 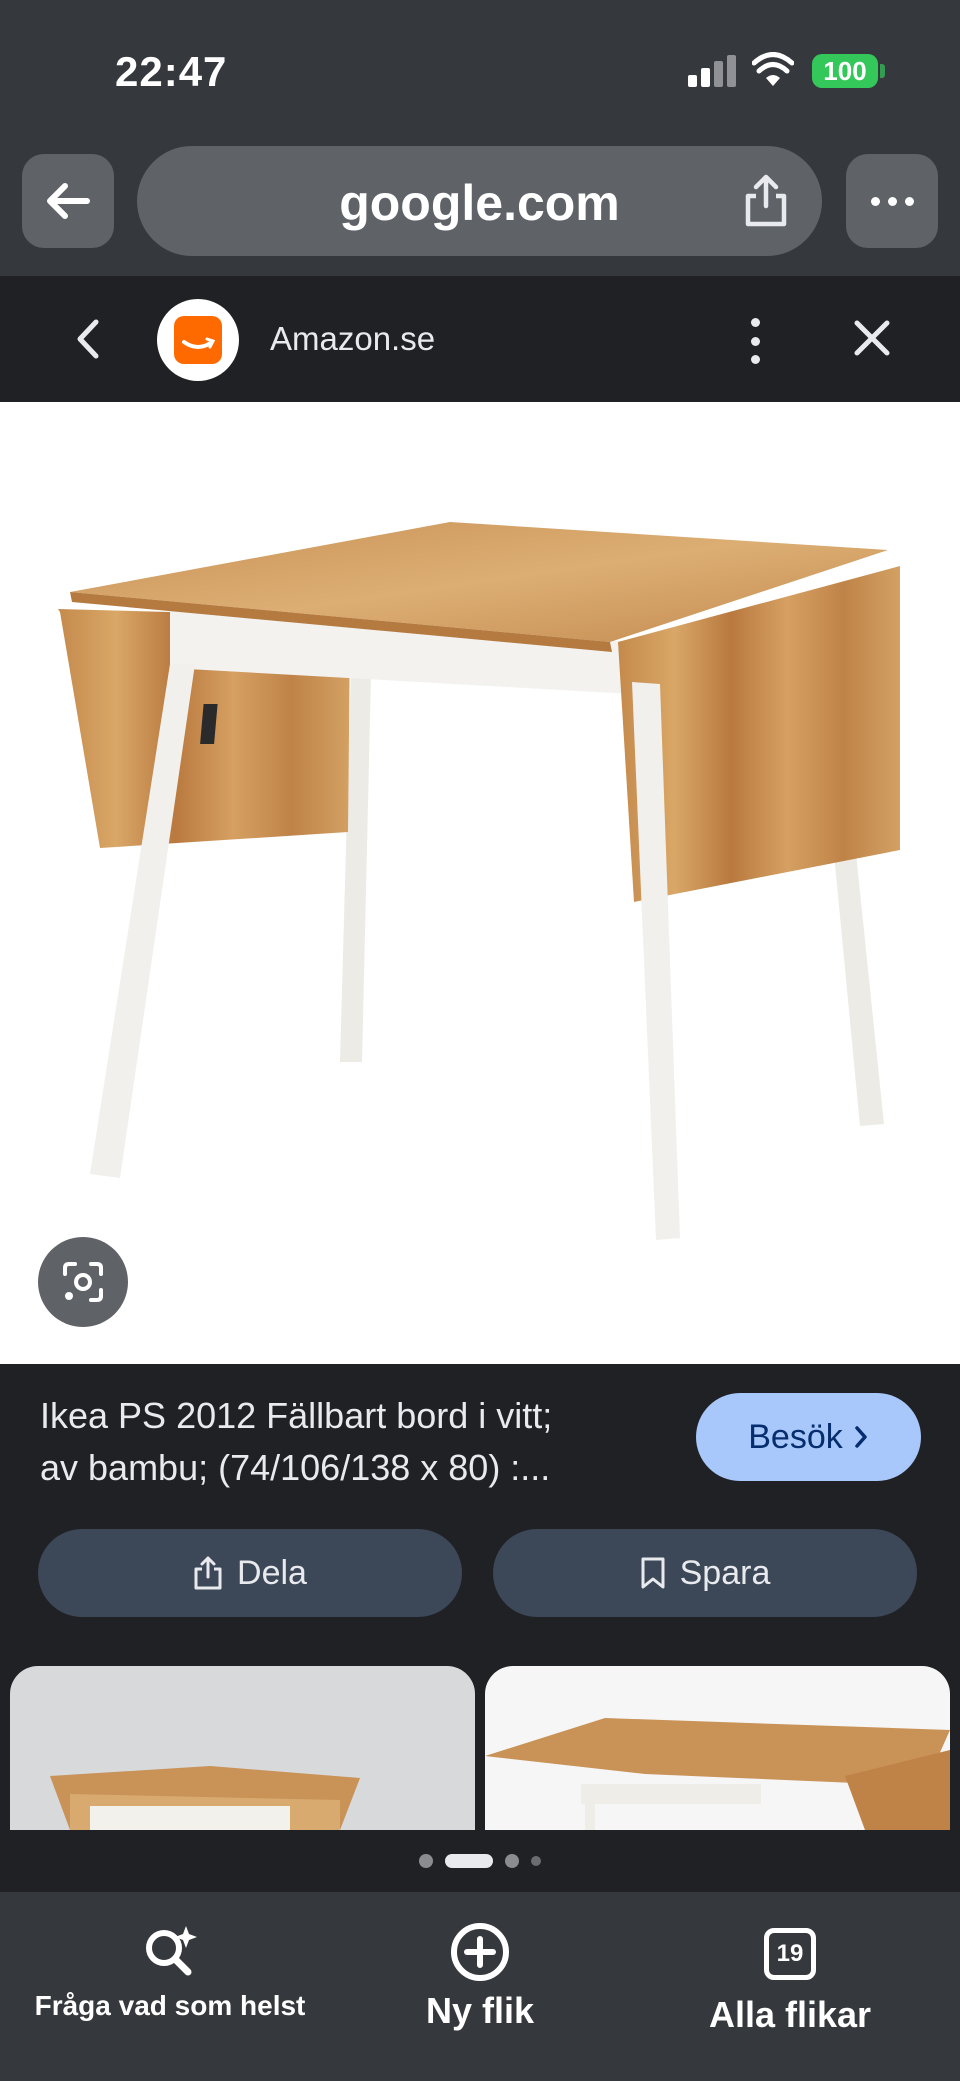 What do you see at coordinates (296, 1415) in the screenshot?
I see `title-line-1: Ikea PS 2012 Fällbart bord i vitt;` at bounding box center [296, 1415].